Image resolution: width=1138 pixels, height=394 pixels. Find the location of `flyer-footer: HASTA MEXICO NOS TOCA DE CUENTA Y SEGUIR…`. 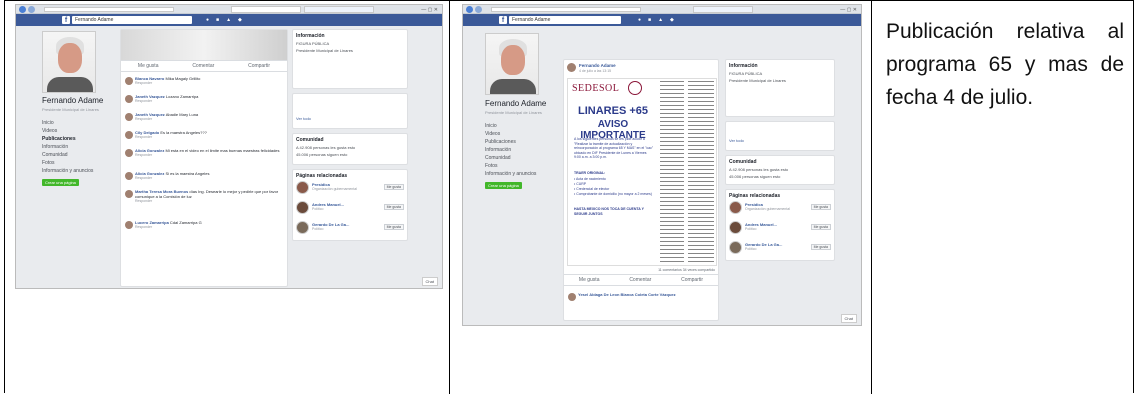

flyer-footer: HASTA MEXICO NOS TOCA DE CUENTA Y SEGUIR… is located at coordinates (609, 211).